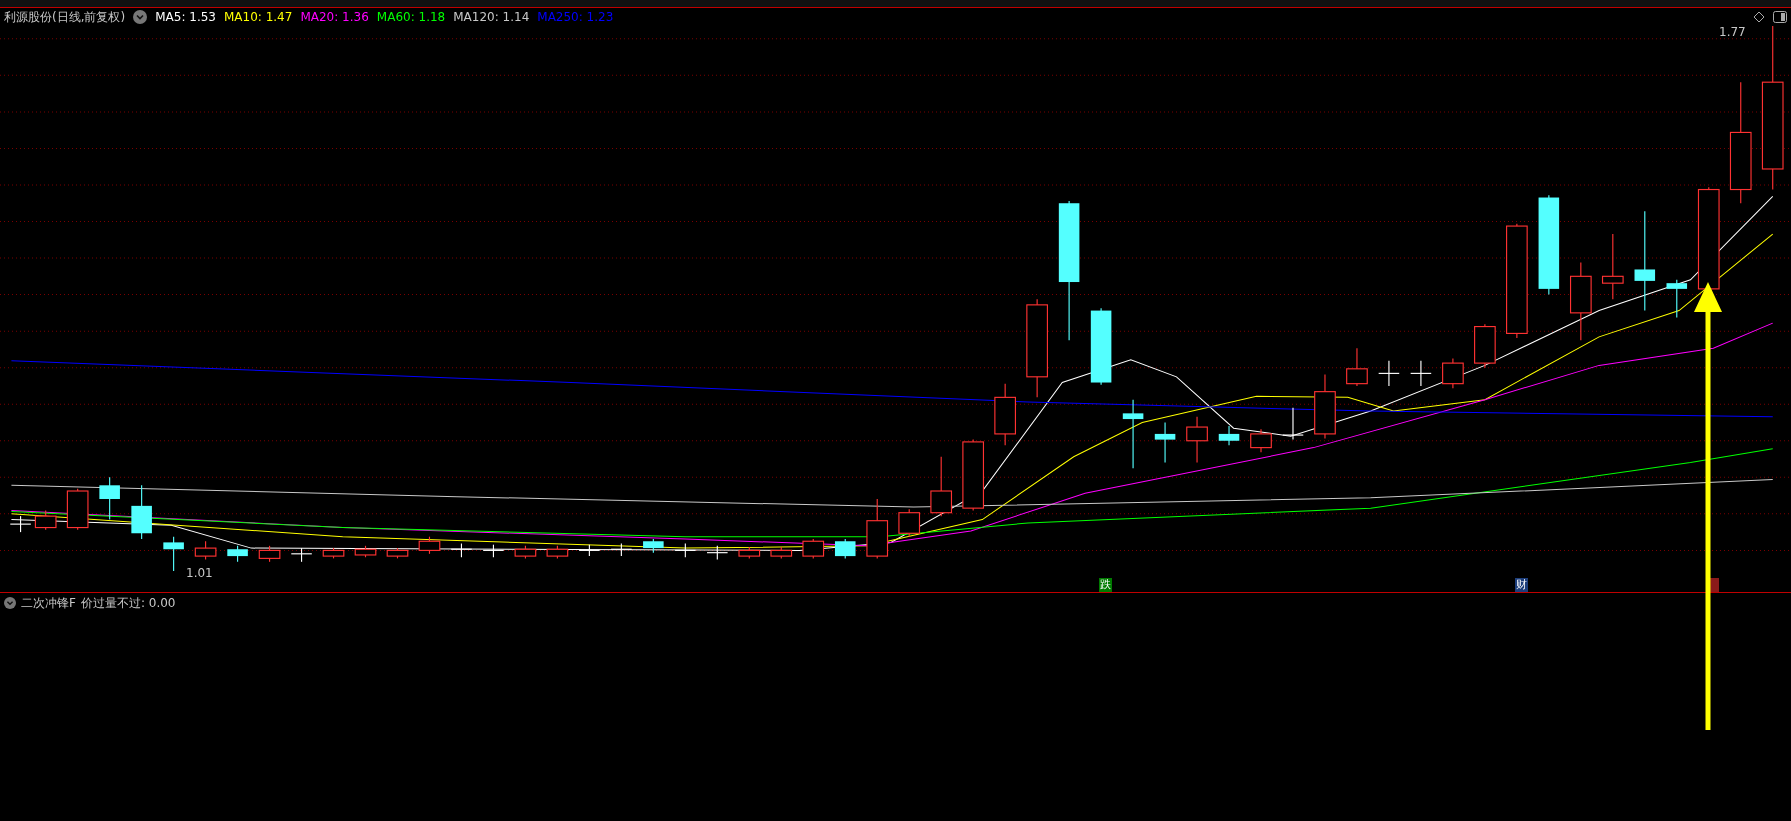  Describe the element at coordinates (1759, 17) in the screenshot. I see `diamond-icon` at that location.